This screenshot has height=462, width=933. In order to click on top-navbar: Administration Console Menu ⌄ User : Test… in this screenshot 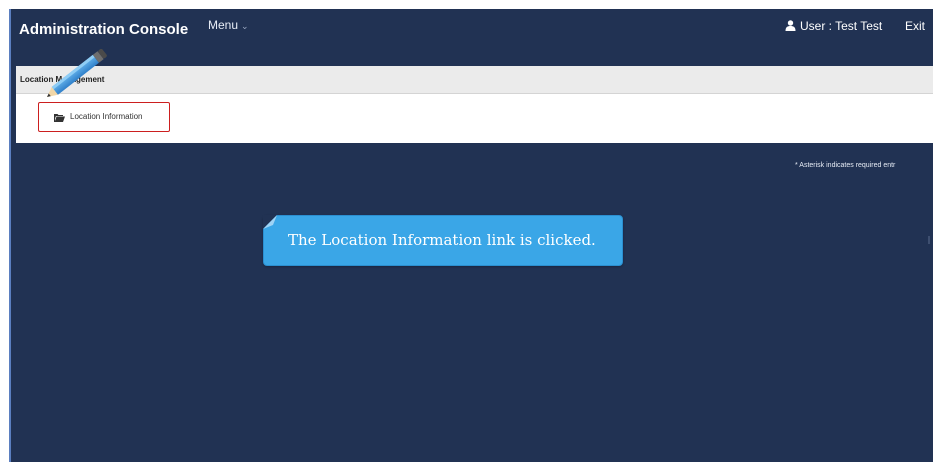, I will do `click(471, 29)`.